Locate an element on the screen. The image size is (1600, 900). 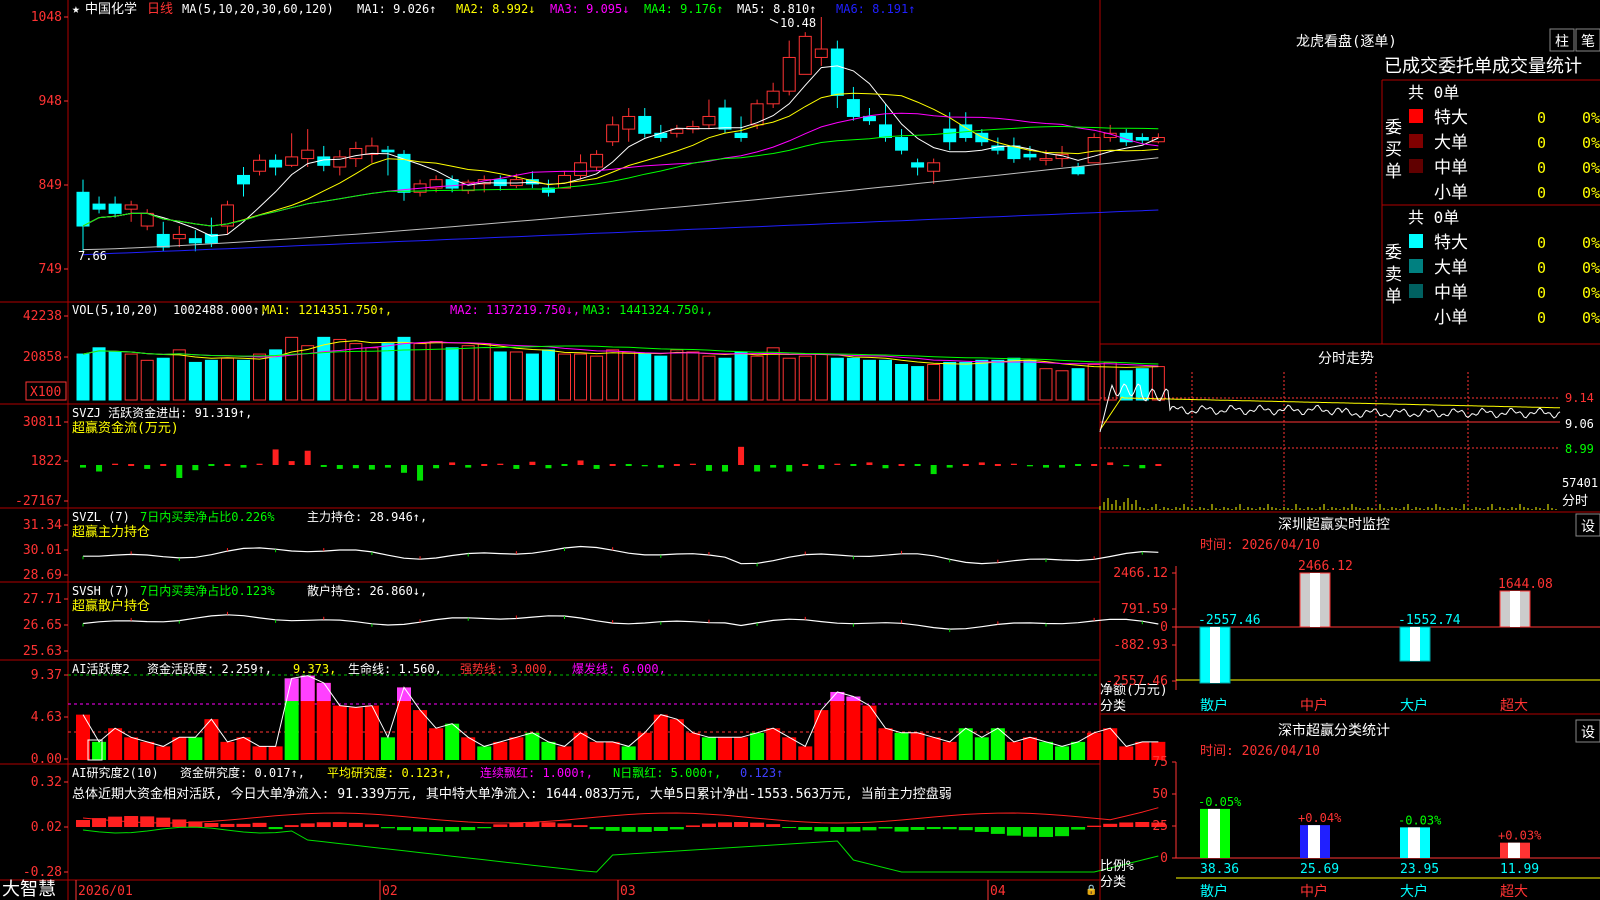
sz-class-settings-label: 设 is located at coordinates (1588, 733).